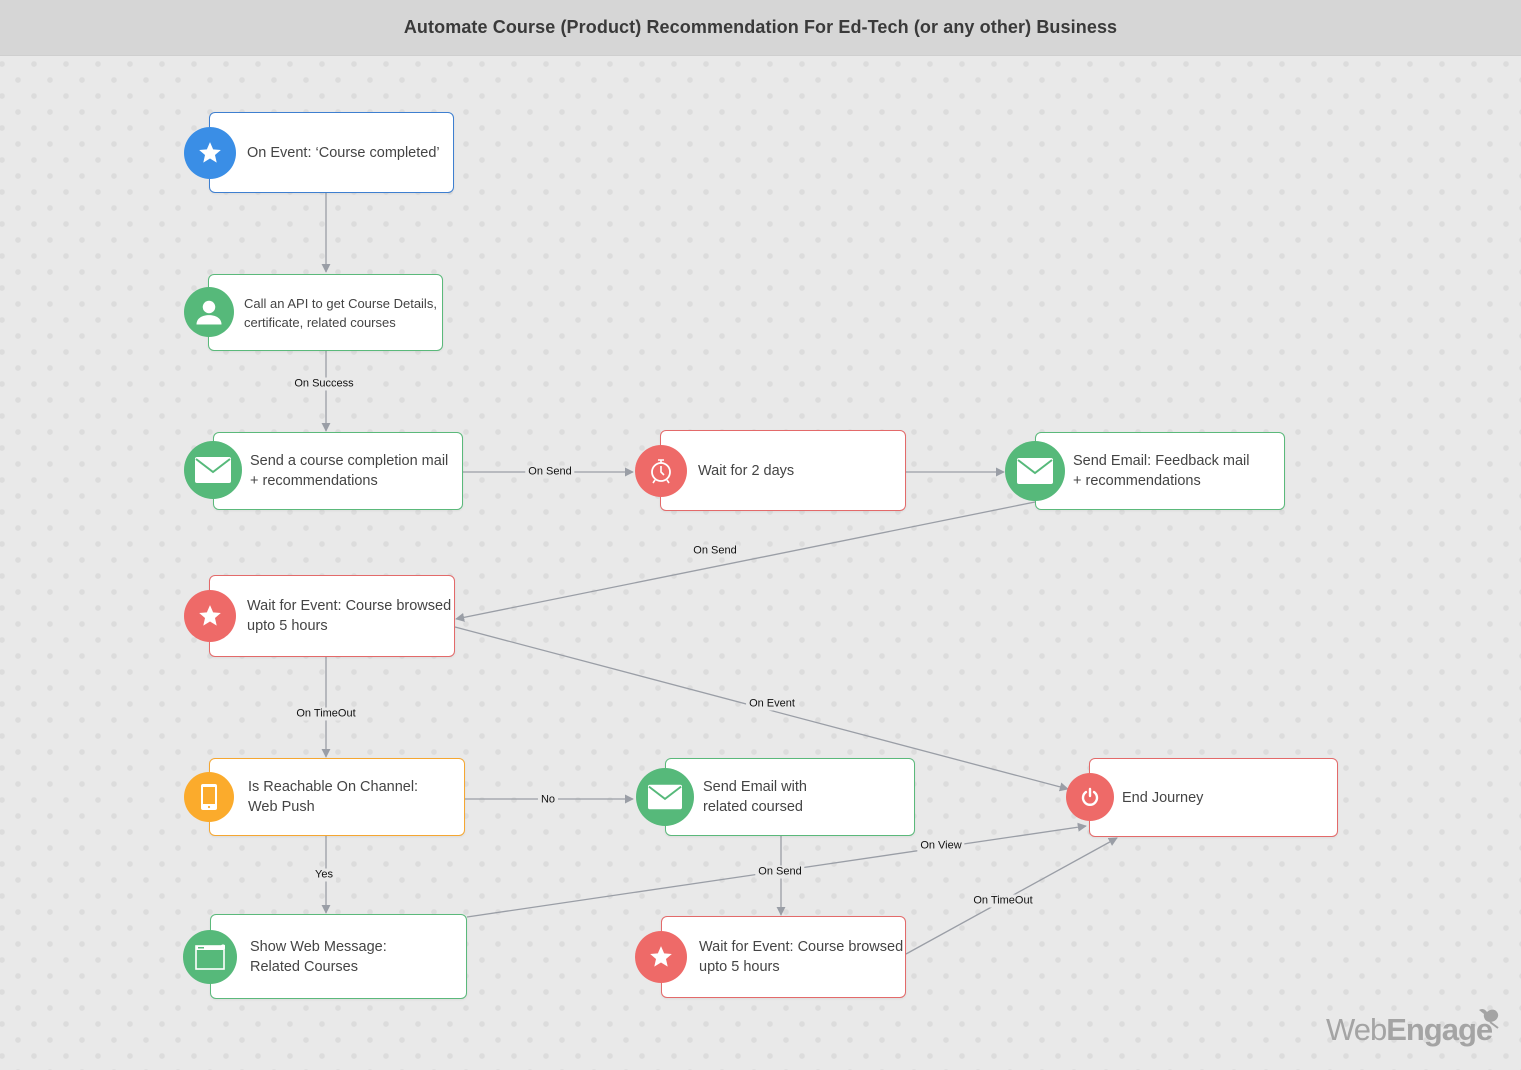 The width and height of the screenshot is (1521, 1070). I want to click on node-show-web-message: Show Web Message: Related Courses, so click(338, 956).